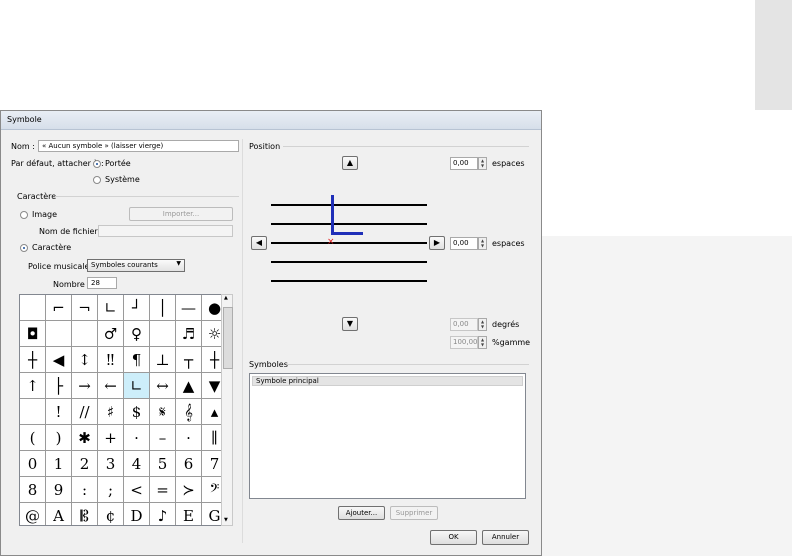 The height and width of the screenshot is (556, 792). I want to click on grid-cell: ♂, so click(111, 334).